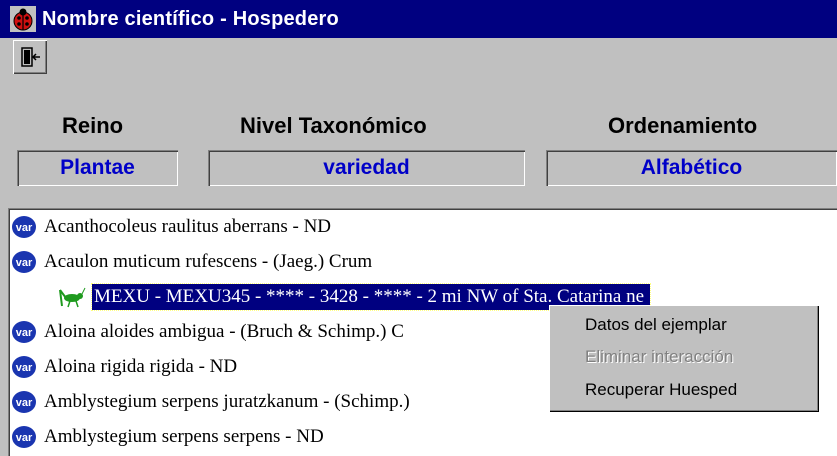  What do you see at coordinates (418, 19) in the screenshot?
I see `title-bar: Nombre científico - Hospedero` at bounding box center [418, 19].